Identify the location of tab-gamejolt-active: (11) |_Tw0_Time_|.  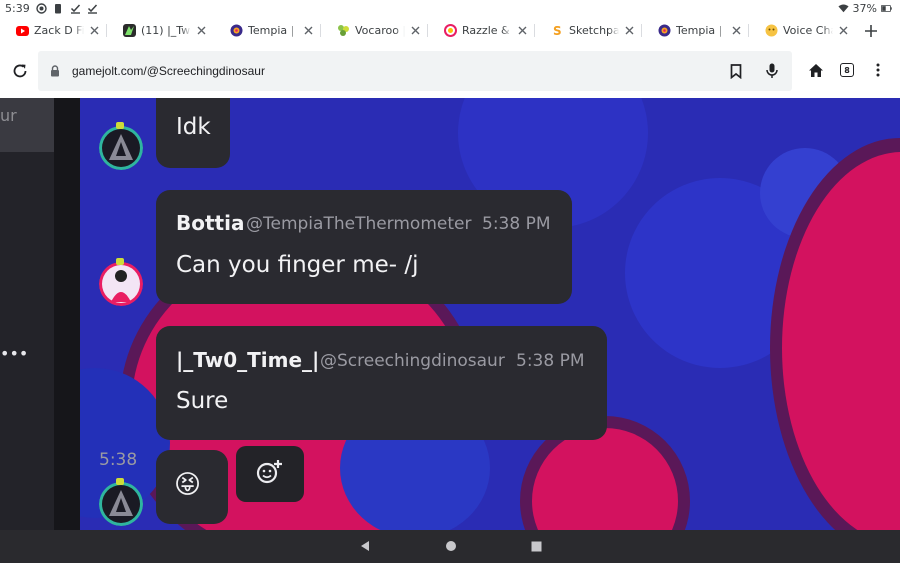
(160, 30).